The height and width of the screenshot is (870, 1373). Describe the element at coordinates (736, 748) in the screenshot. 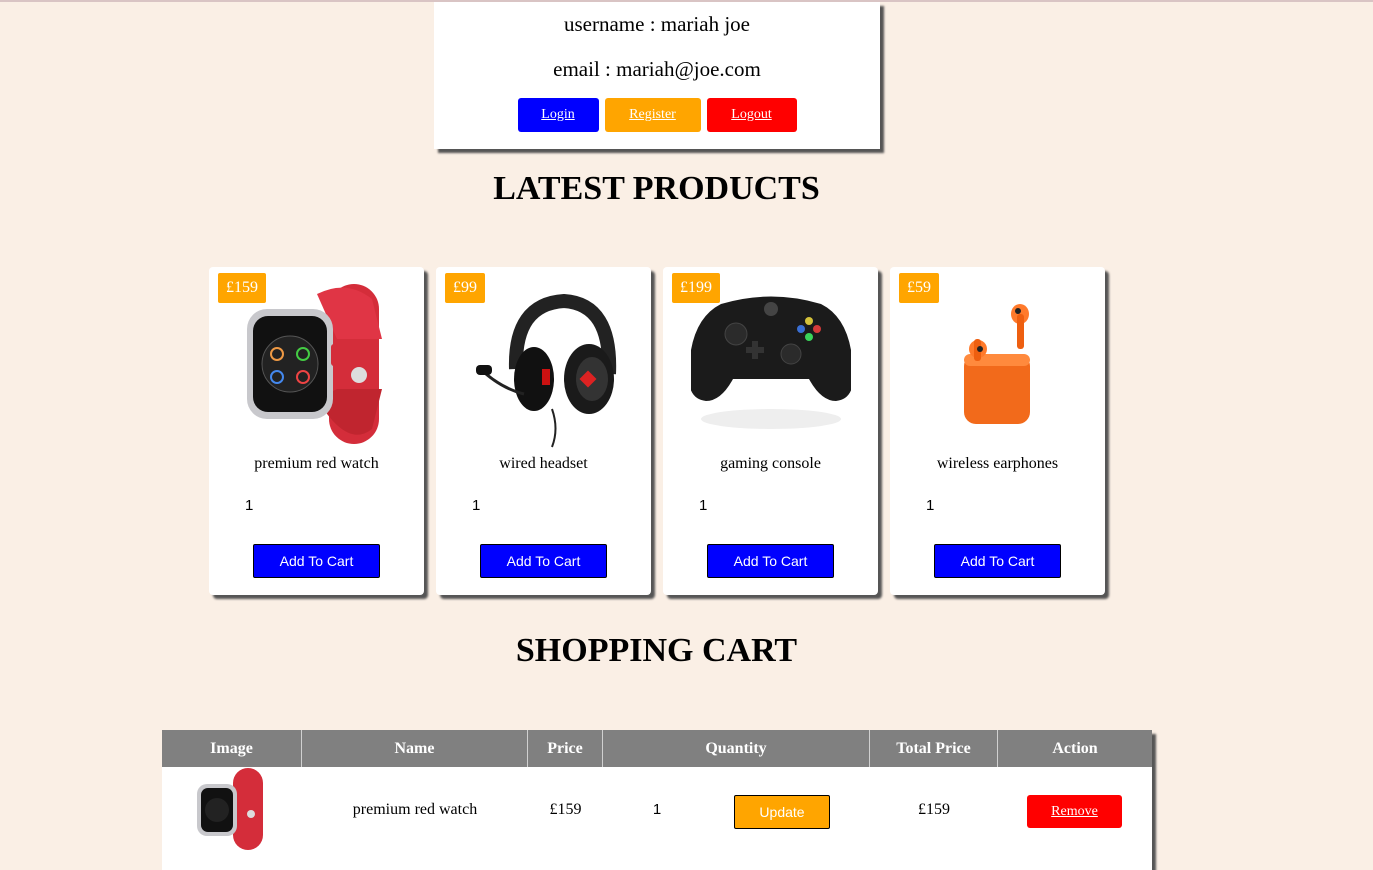

I see `column-header: Quantity` at that location.